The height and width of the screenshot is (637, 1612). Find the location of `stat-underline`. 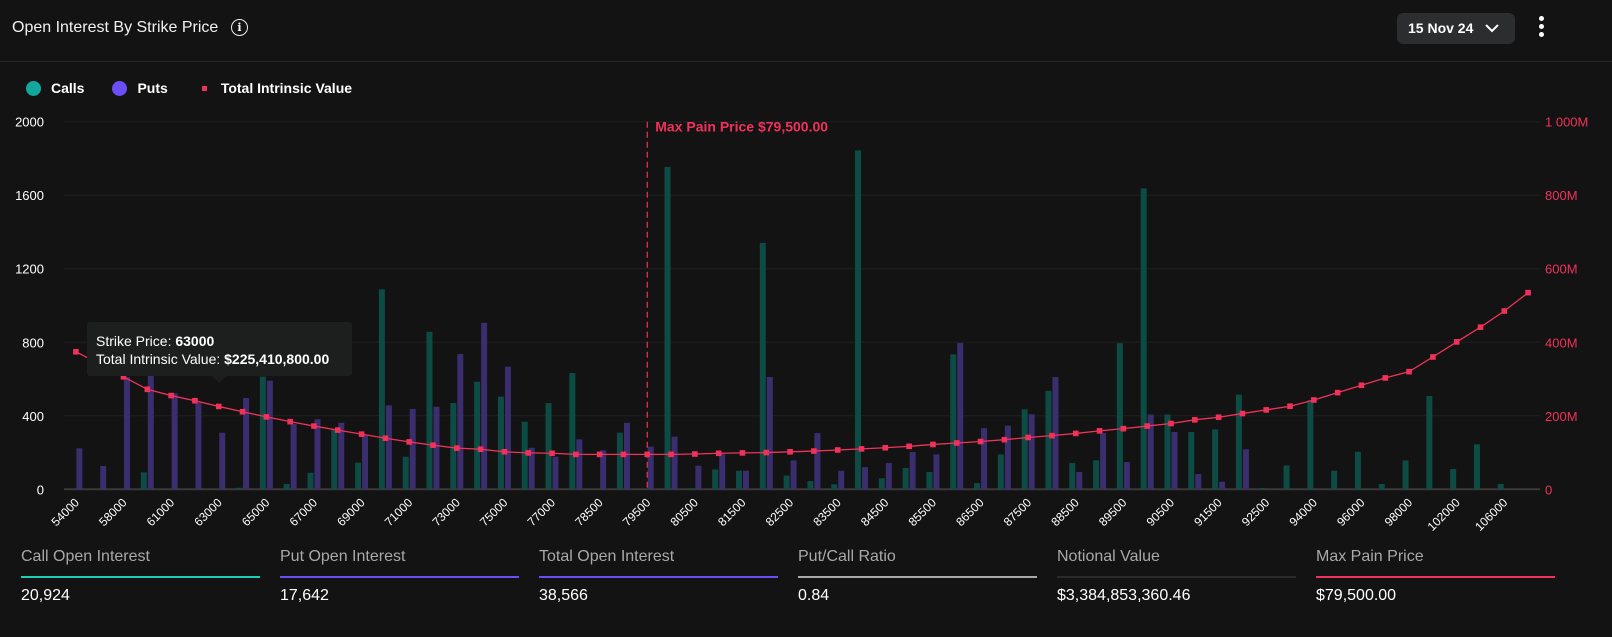

stat-underline is located at coordinates (658, 577).